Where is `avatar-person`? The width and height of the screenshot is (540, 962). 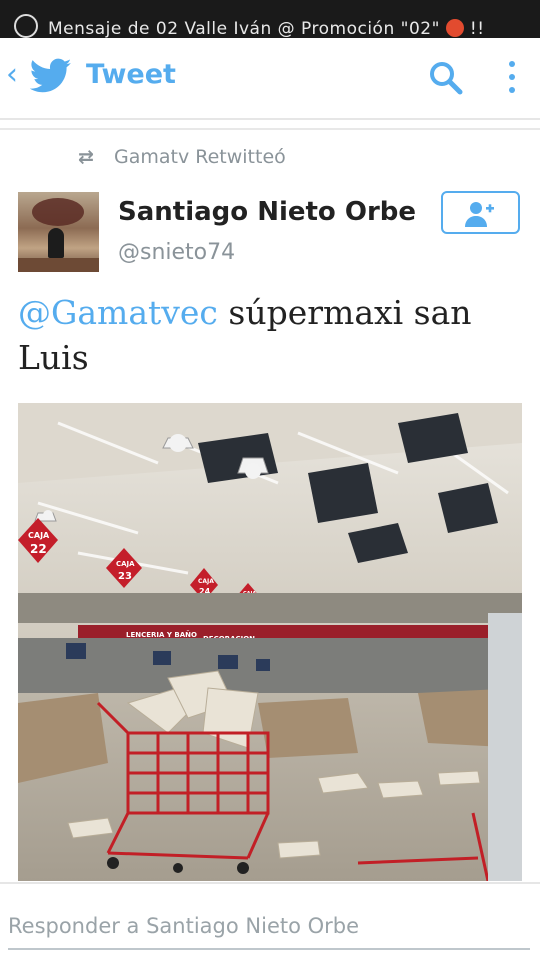 avatar-person is located at coordinates (56, 243).